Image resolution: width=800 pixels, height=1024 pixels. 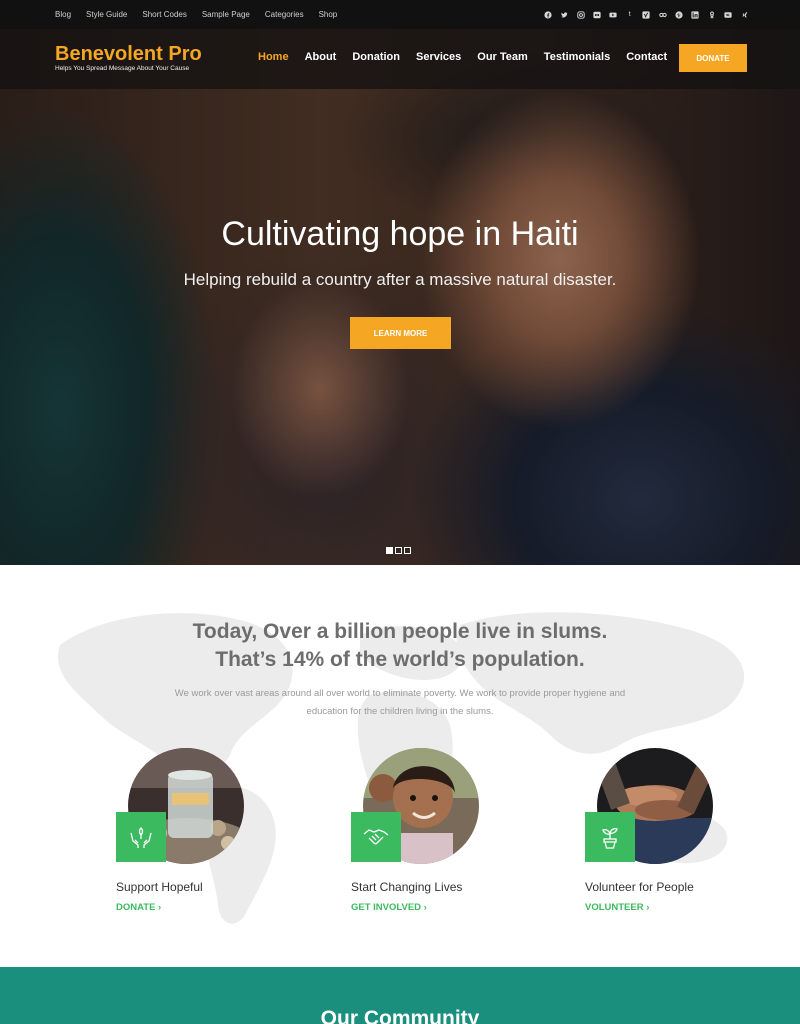 What do you see at coordinates (596, 14) in the screenshot?
I see `flickr-icon` at bounding box center [596, 14].